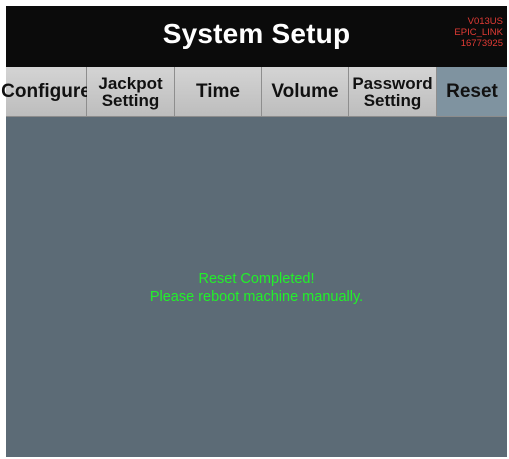 This screenshot has width=509, height=459. I want to click on tab-time: Time, so click(218, 91).